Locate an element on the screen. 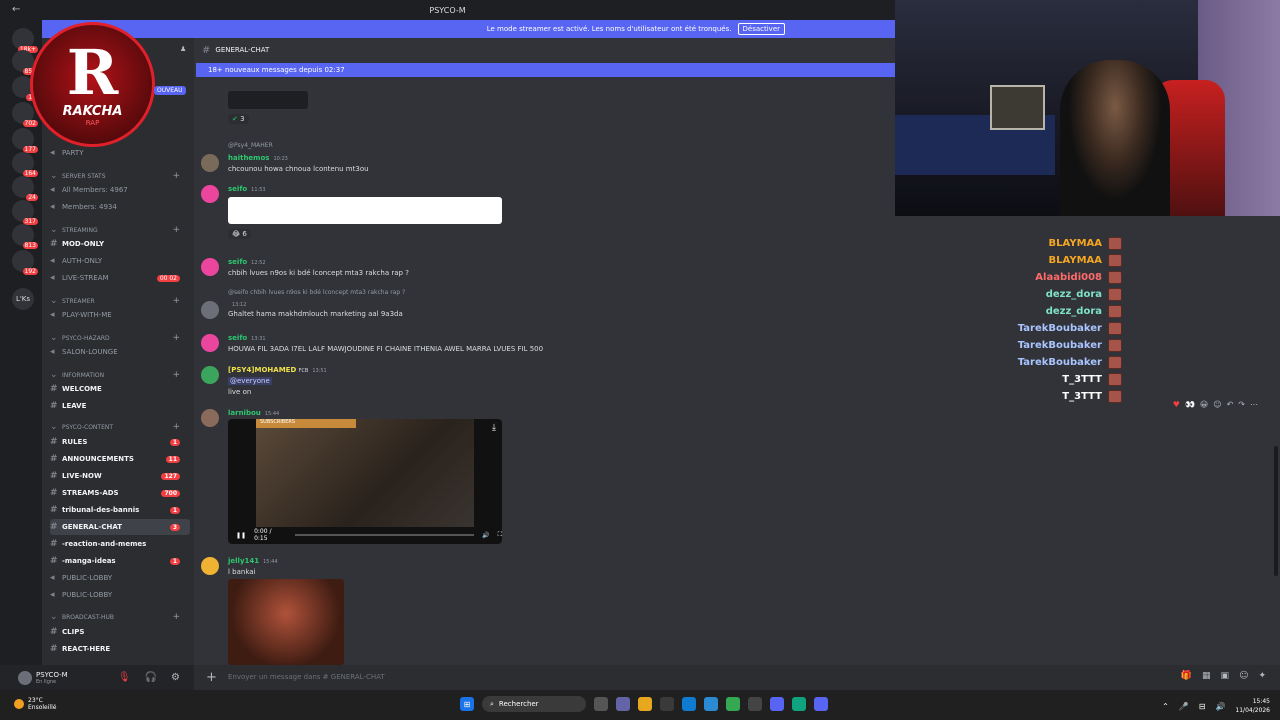 The width and height of the screenshot is (1280, 720). app-icon is located at coordinates (799, 704).